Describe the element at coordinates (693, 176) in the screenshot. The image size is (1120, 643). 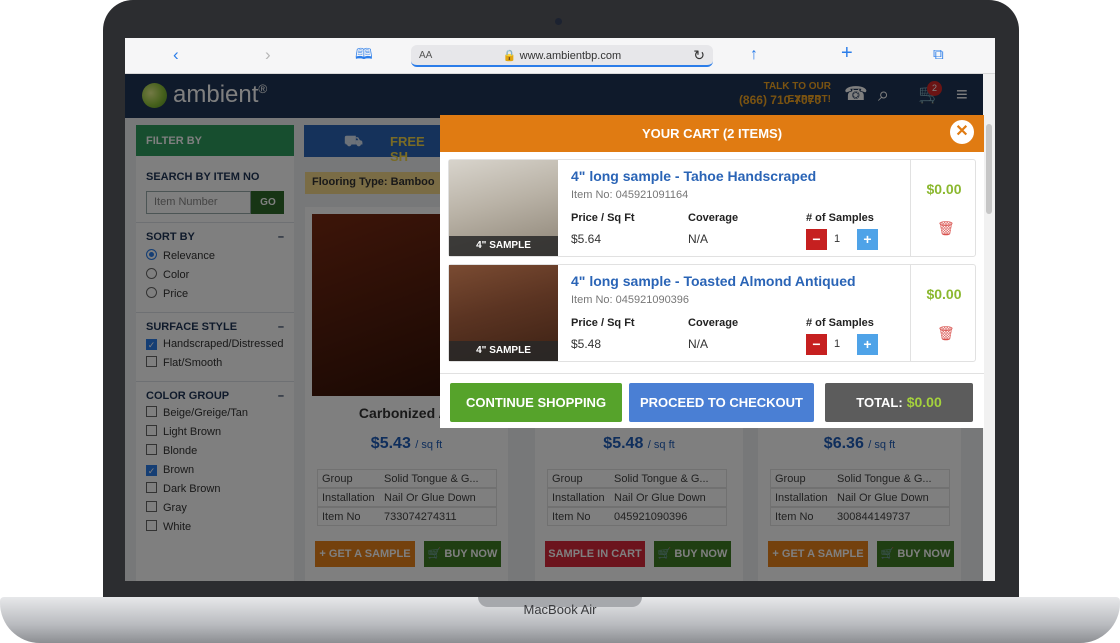
I see `cart-item-title: 4" long sample - Tahoe Handscraped` at that location.